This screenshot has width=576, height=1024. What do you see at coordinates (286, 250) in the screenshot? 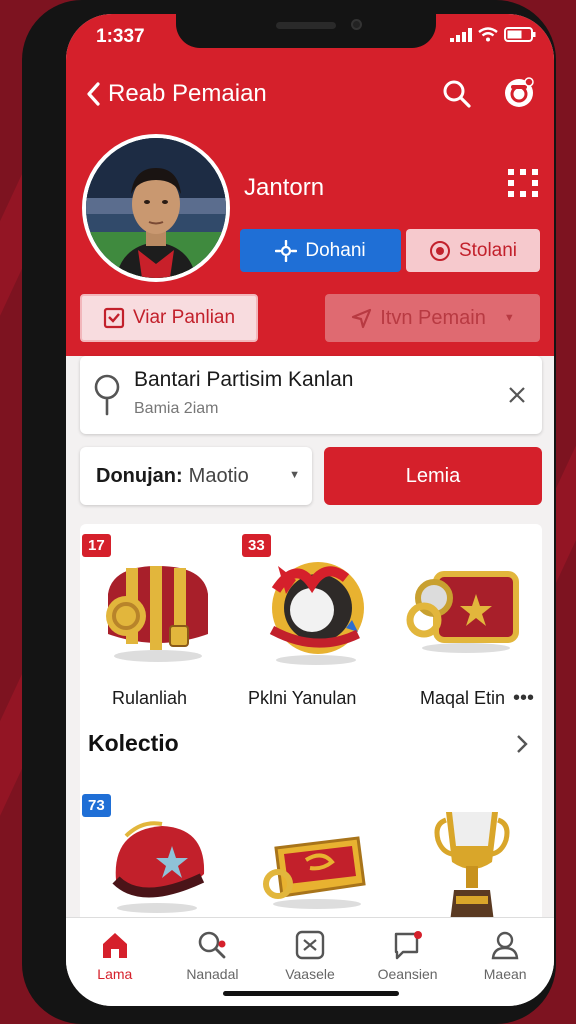
I see `settings-icon` at bounding box center [286, 250].